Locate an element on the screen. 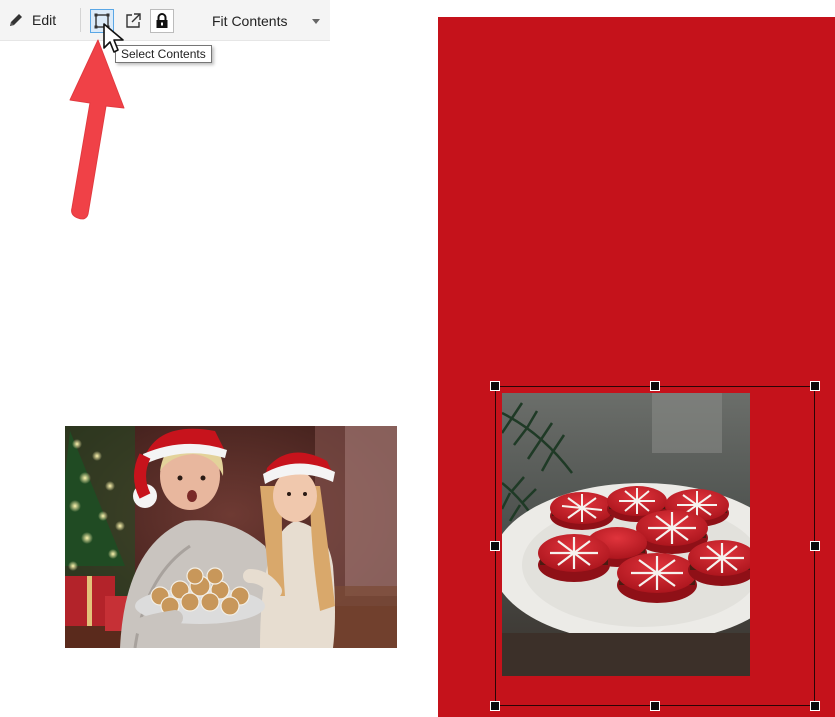 This screenshot has width=835, height=717. resize-handle-bottom-center is located at coordinates (655, 706).